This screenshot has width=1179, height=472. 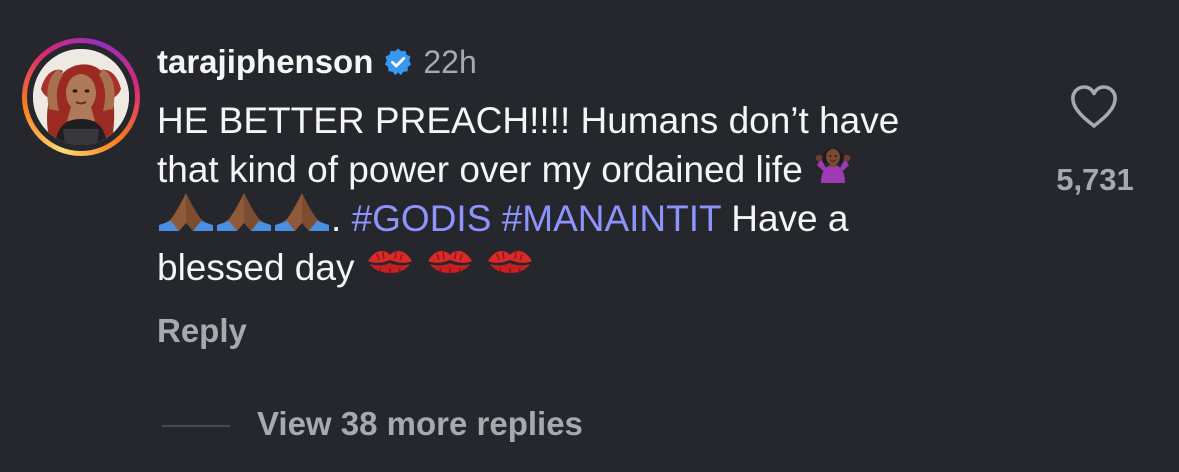 I want to click on comment-line-4-text: blessed day, so click(x=256, y=267).